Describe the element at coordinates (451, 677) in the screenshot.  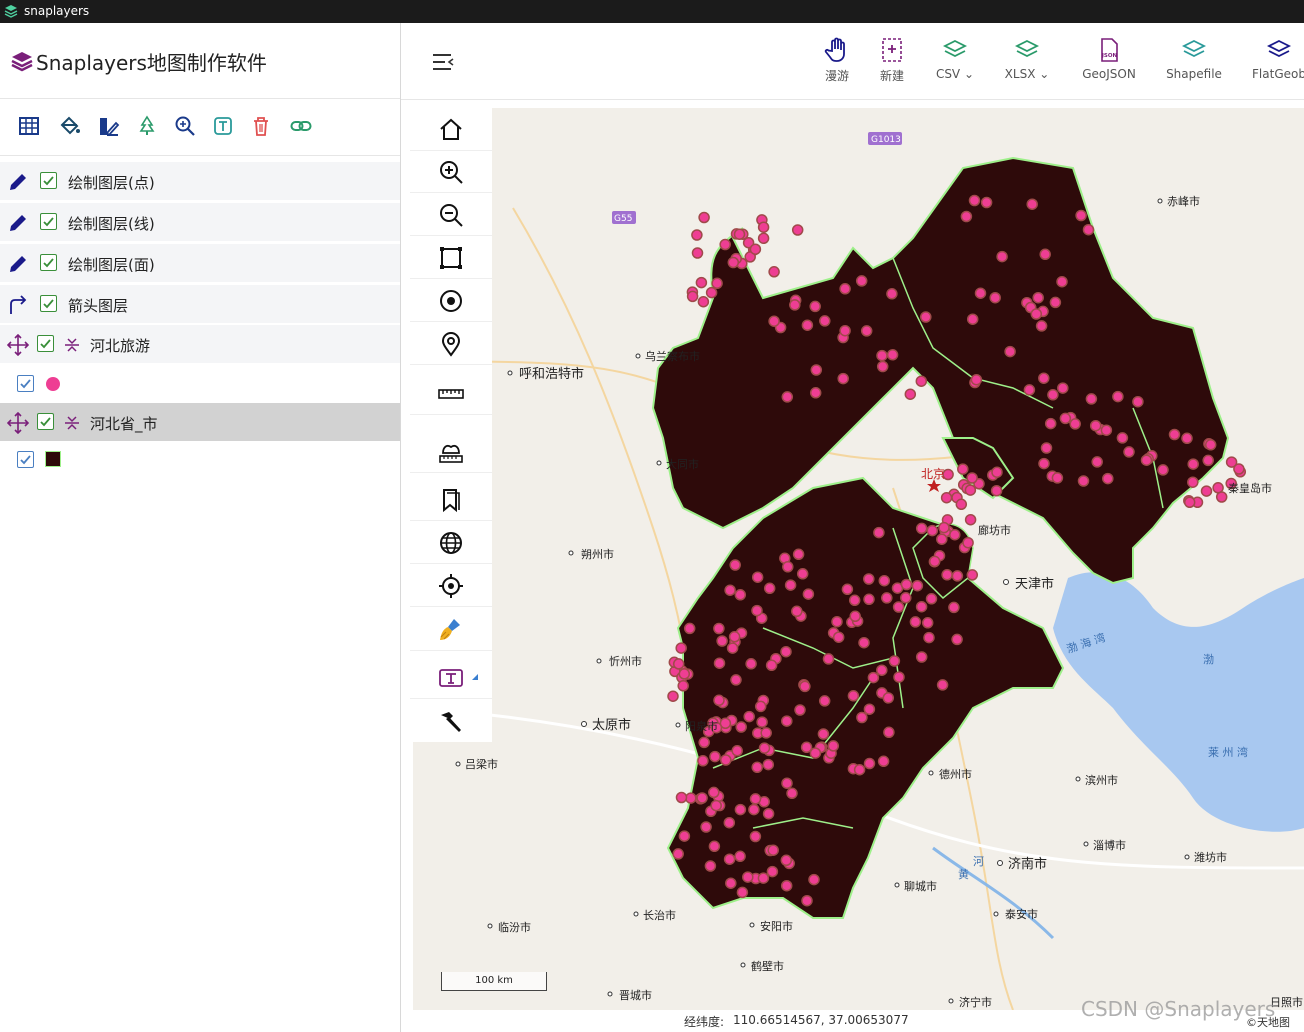
I see `text-tool-button` at that location.